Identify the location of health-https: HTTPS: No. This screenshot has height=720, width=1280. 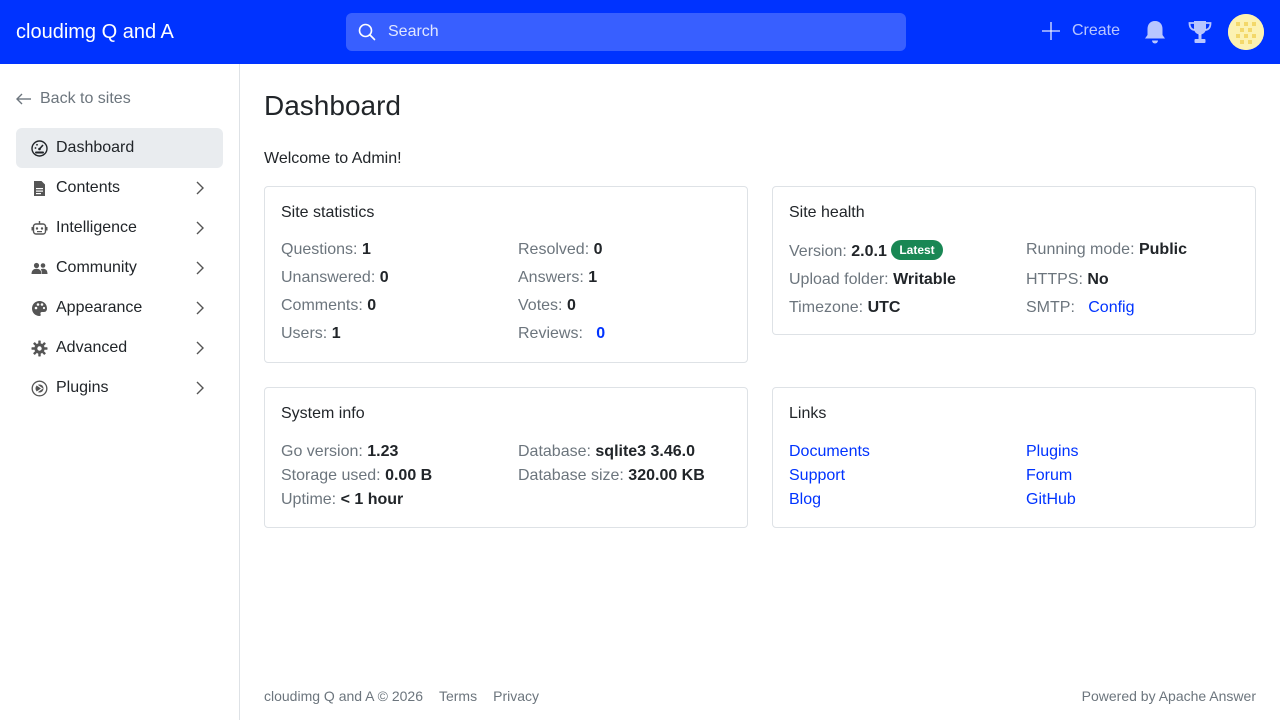
(1067, 279).